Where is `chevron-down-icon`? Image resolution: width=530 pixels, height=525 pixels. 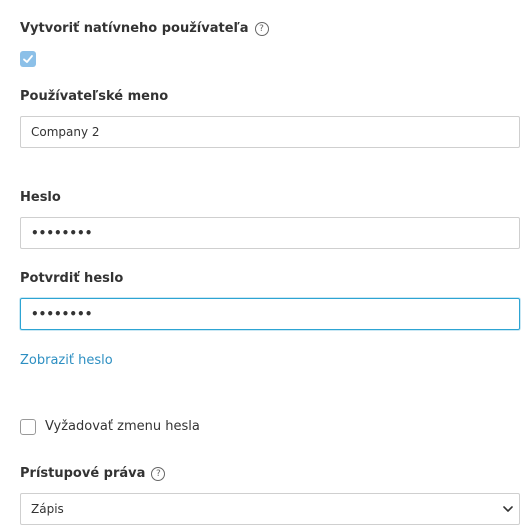
chevron-down-icon is located at coordinates (508, 509).